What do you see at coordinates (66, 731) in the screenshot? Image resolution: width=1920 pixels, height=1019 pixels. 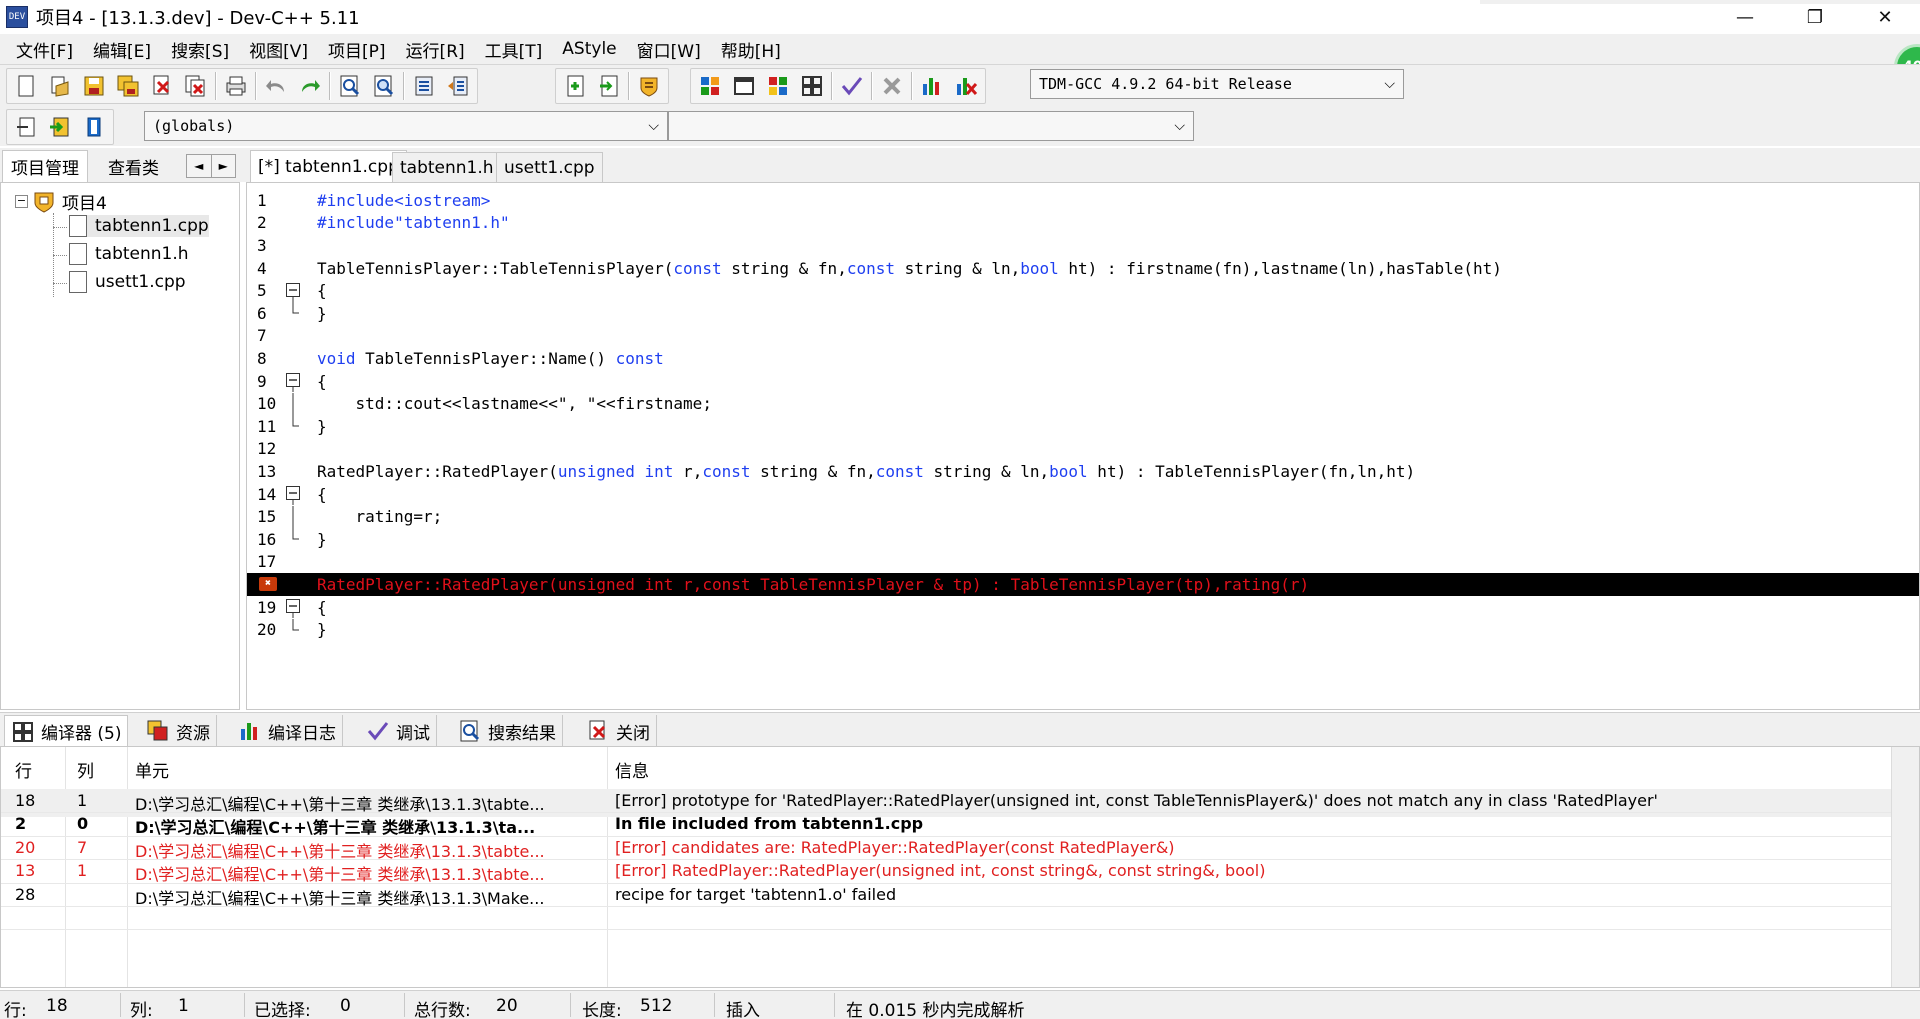 I see `tab-compiler: 编译器 (5)` at bounding box center [66, 731].